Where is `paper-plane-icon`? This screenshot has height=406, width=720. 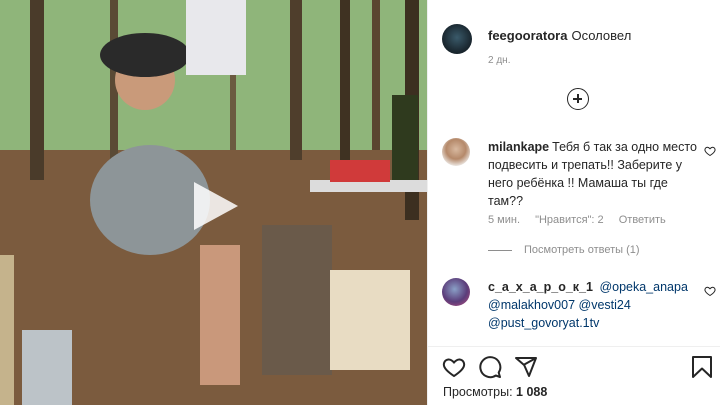
paper-plane-icon is located at coordinates (526, 367).